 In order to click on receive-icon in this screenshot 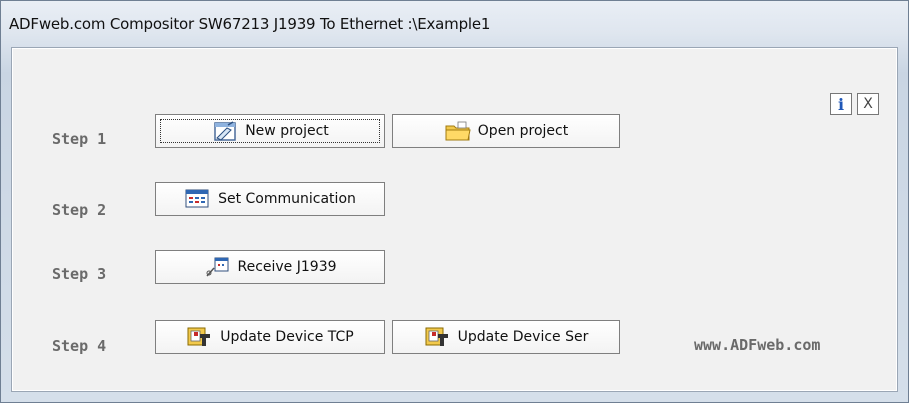, I will do `click(217, 267)`.